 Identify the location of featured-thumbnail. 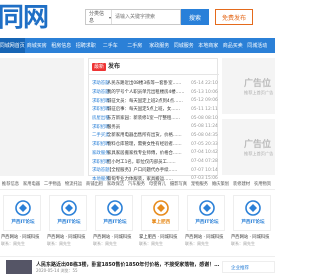
(19, 267).